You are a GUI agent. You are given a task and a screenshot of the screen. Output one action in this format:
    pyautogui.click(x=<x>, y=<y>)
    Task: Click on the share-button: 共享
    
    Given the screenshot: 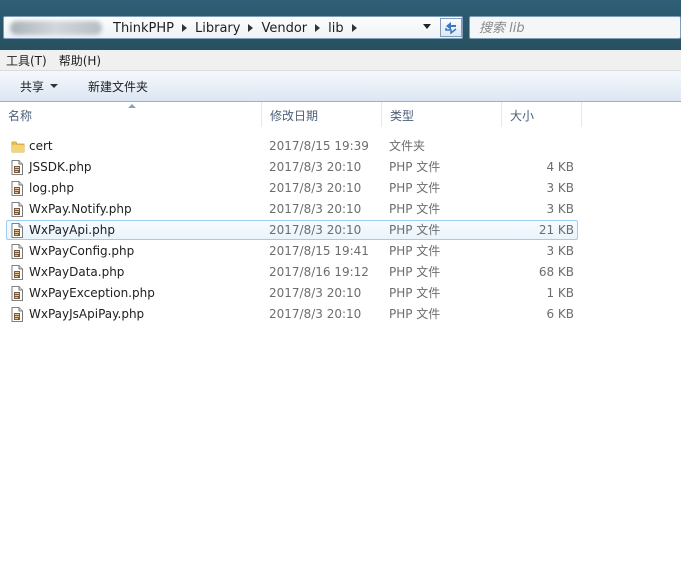 What is the action you would take?
    pyautogui.click(x=44, y=86)
    